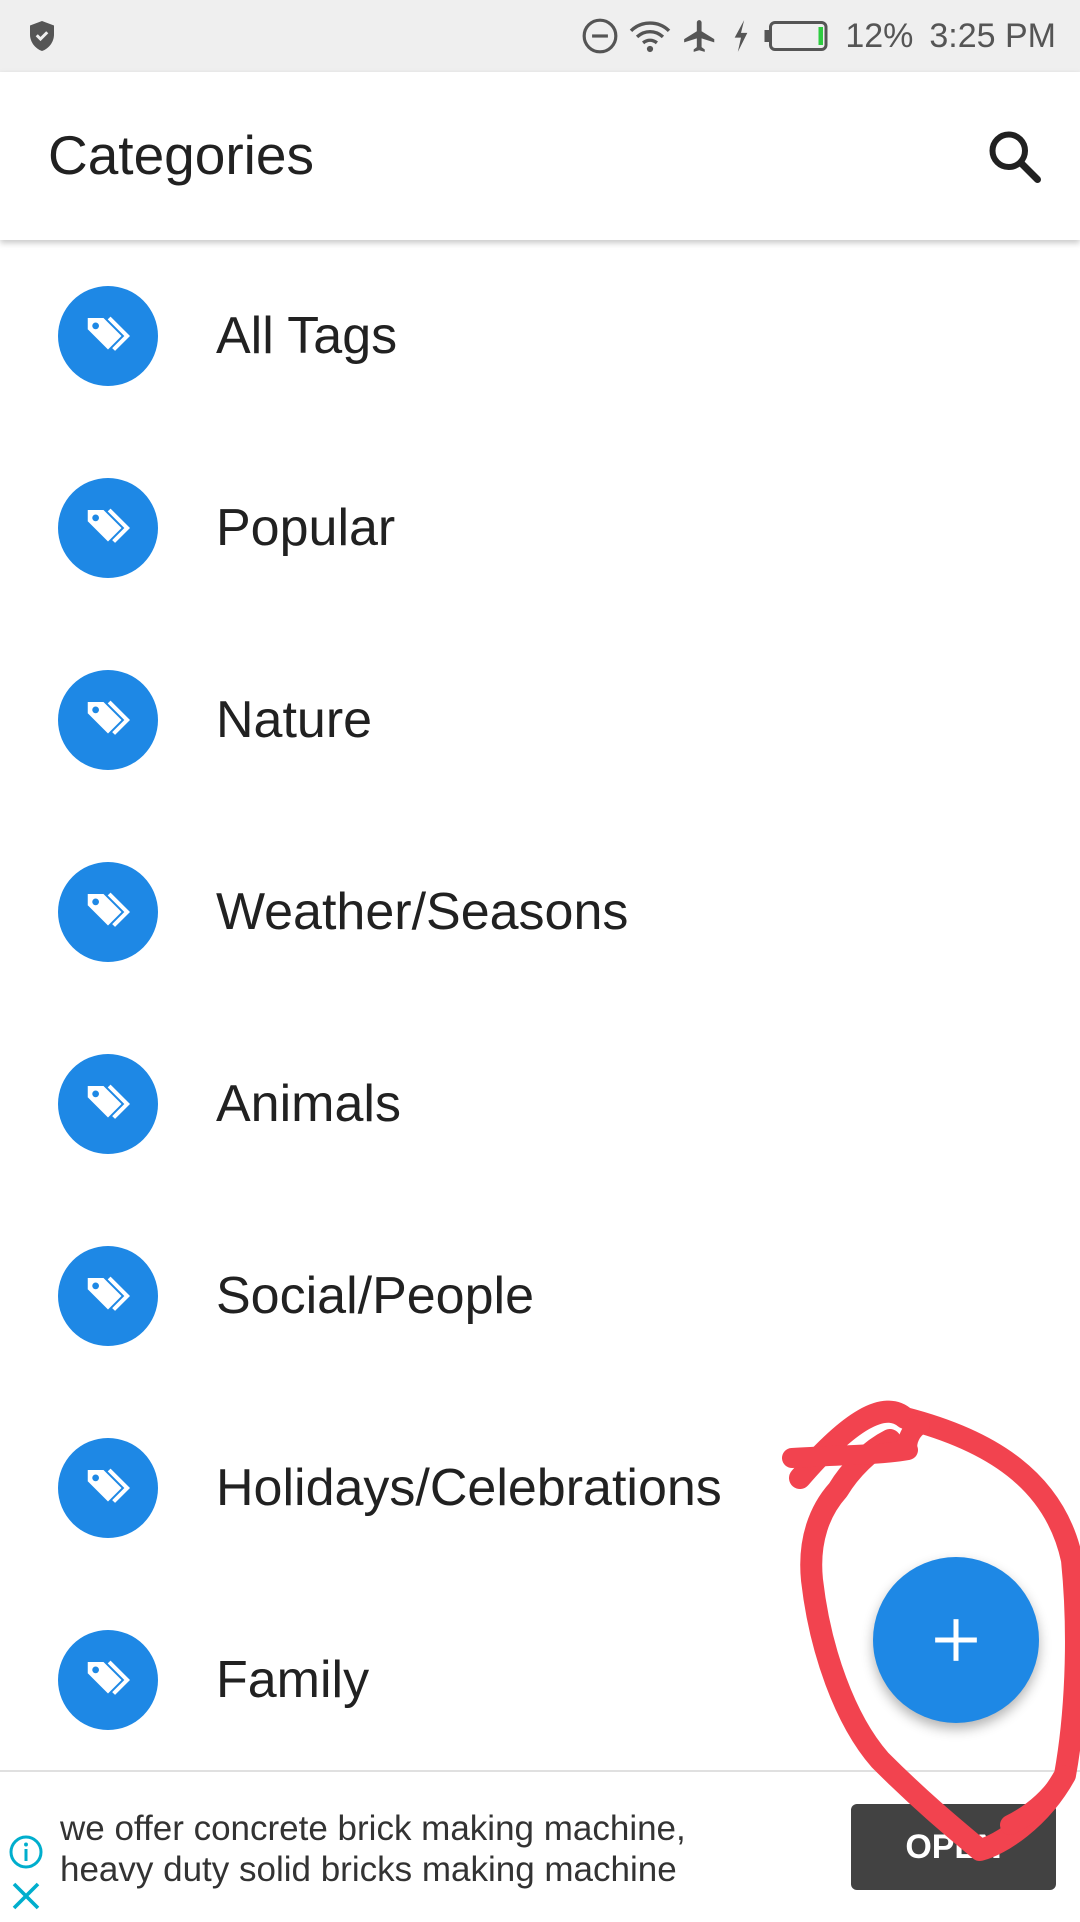 The height and width of the screenshot is (1922, 1080). What do you see at coordinates (540, 156) in the screenshot?
I see `app-bar: Categories` at bounding box center [540, 156].